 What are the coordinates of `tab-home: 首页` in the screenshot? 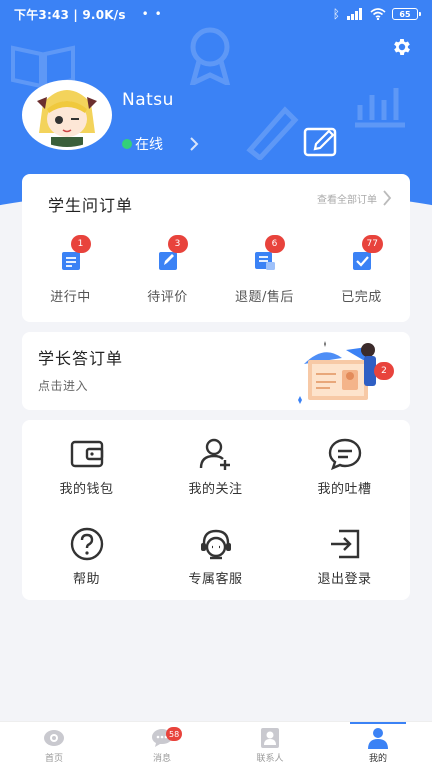 It's located at (54, 745).